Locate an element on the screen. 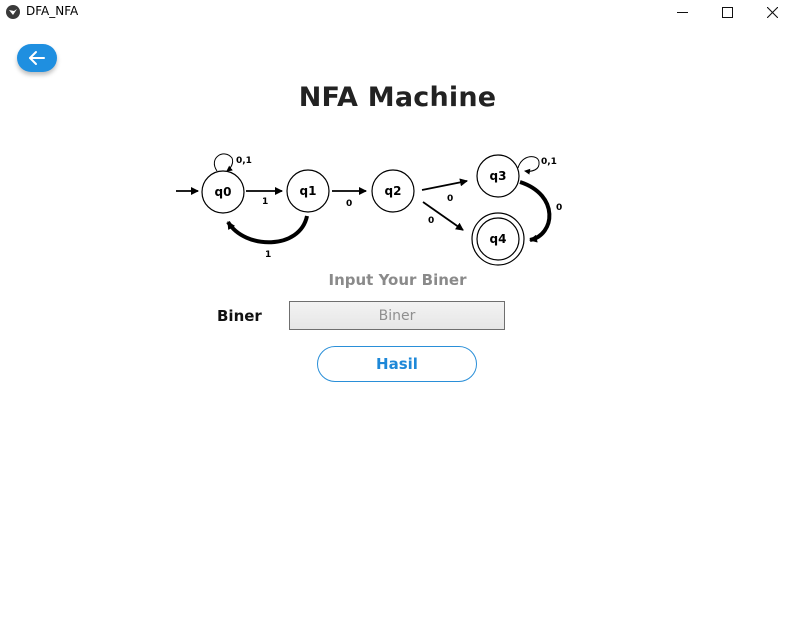 This screenshot has height=625, width=795. label-q0-q1: 1 is located at coordinates (265, 202).